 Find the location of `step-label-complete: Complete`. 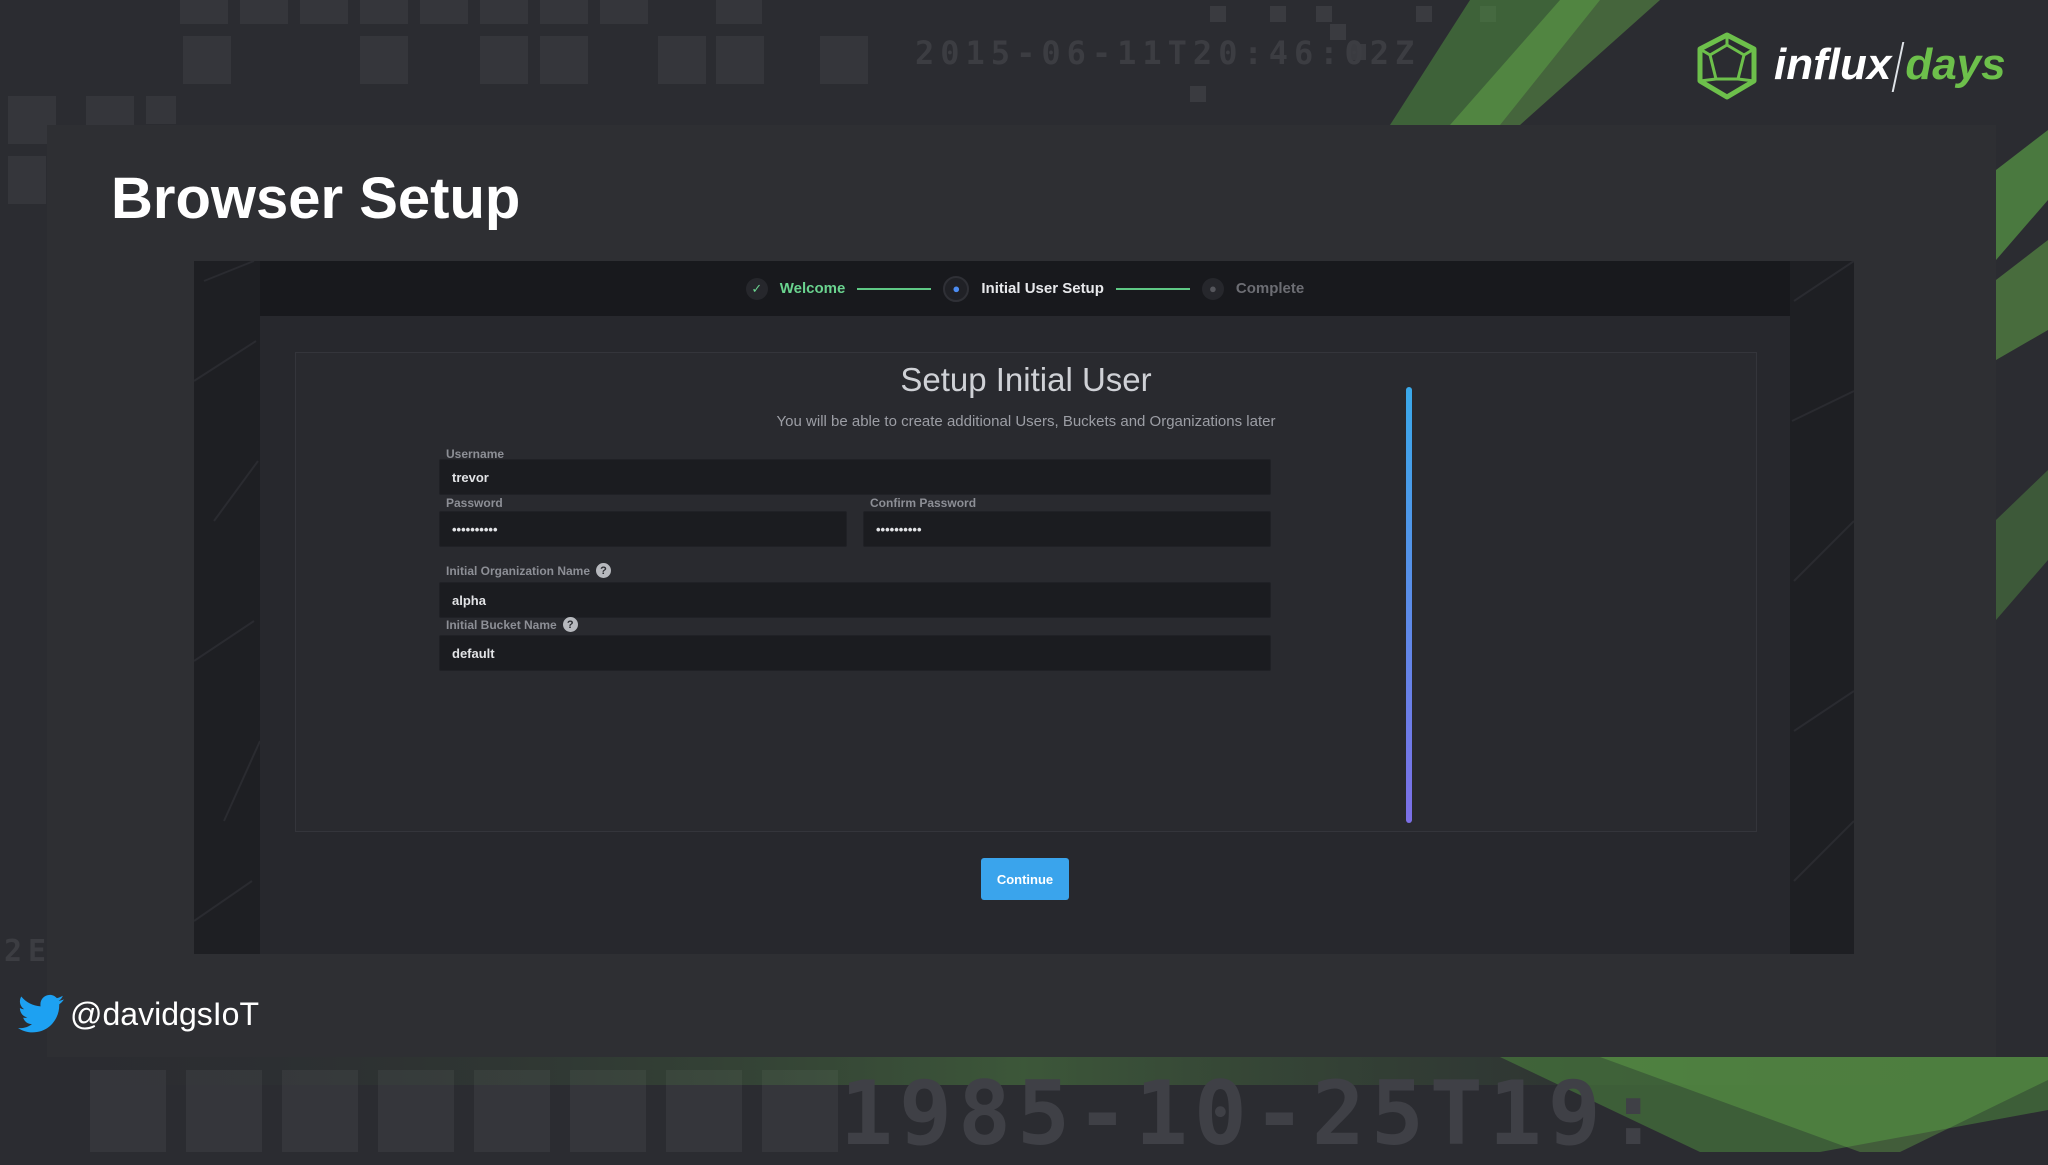

step-label-complete: Complete is located at coordinates (1270, 288).